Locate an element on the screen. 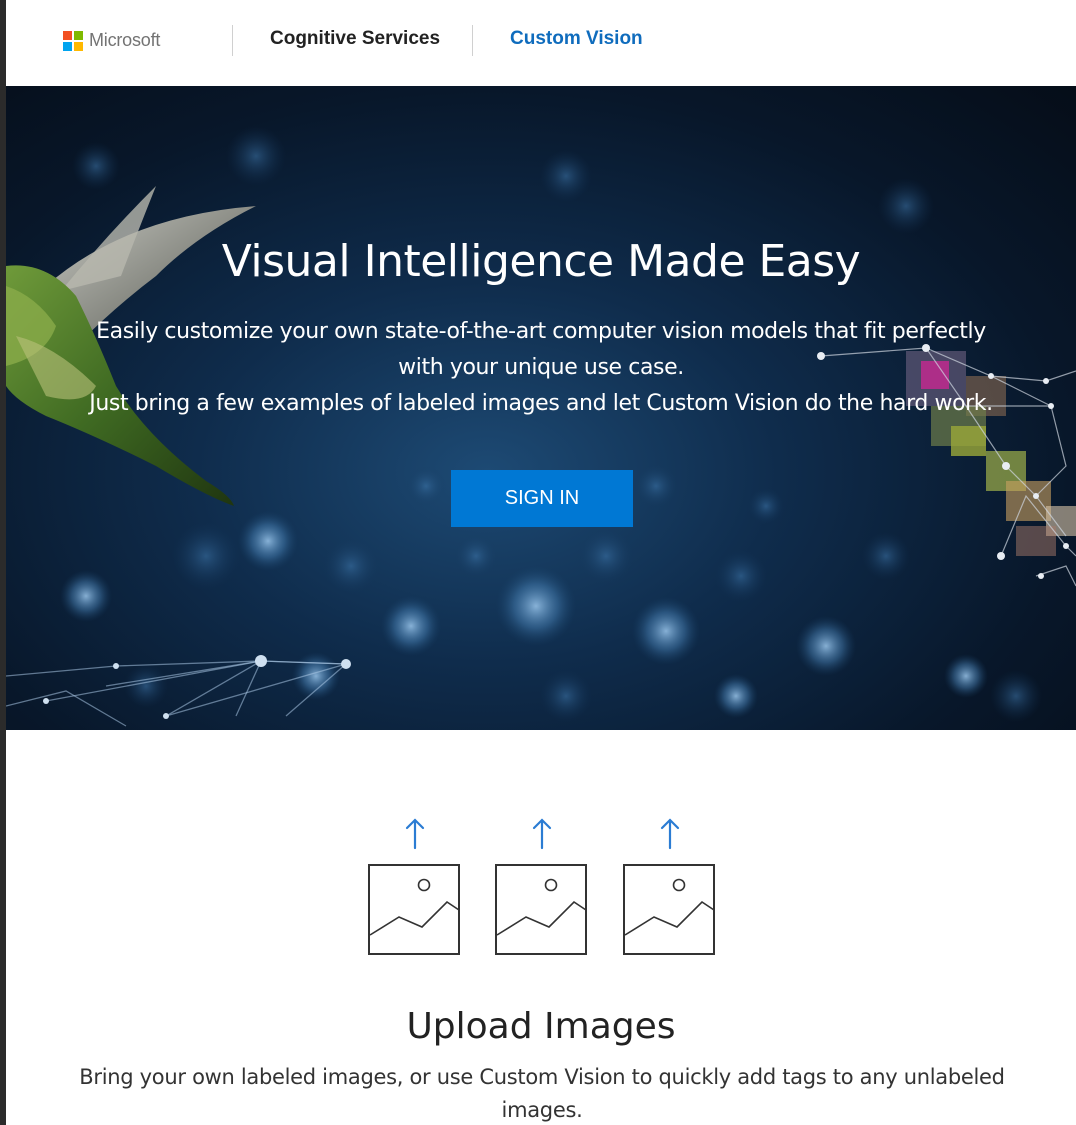 The image size is (1076, 1125). nav-cognitive-services: Cognitive Services is located at coordinates (355, 39).